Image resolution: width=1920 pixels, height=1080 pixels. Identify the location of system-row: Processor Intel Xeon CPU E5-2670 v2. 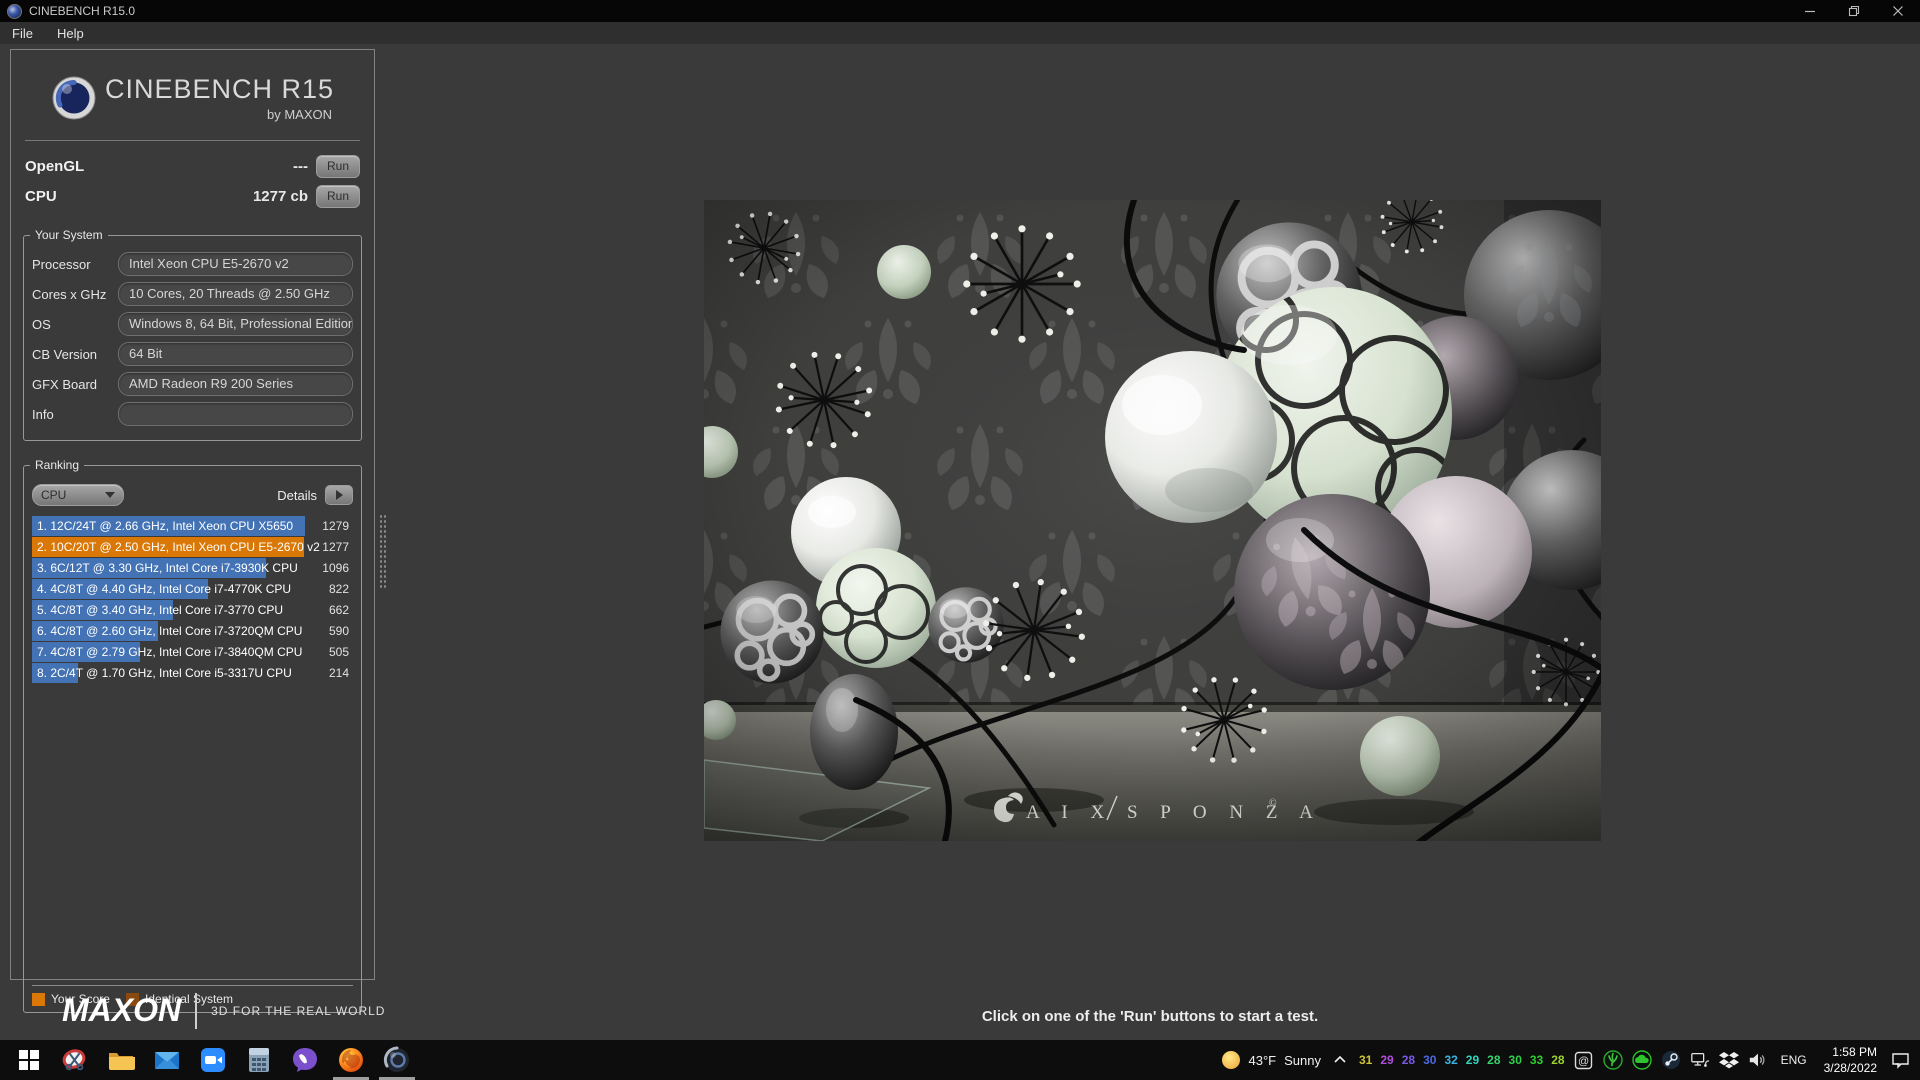
(192, 264).